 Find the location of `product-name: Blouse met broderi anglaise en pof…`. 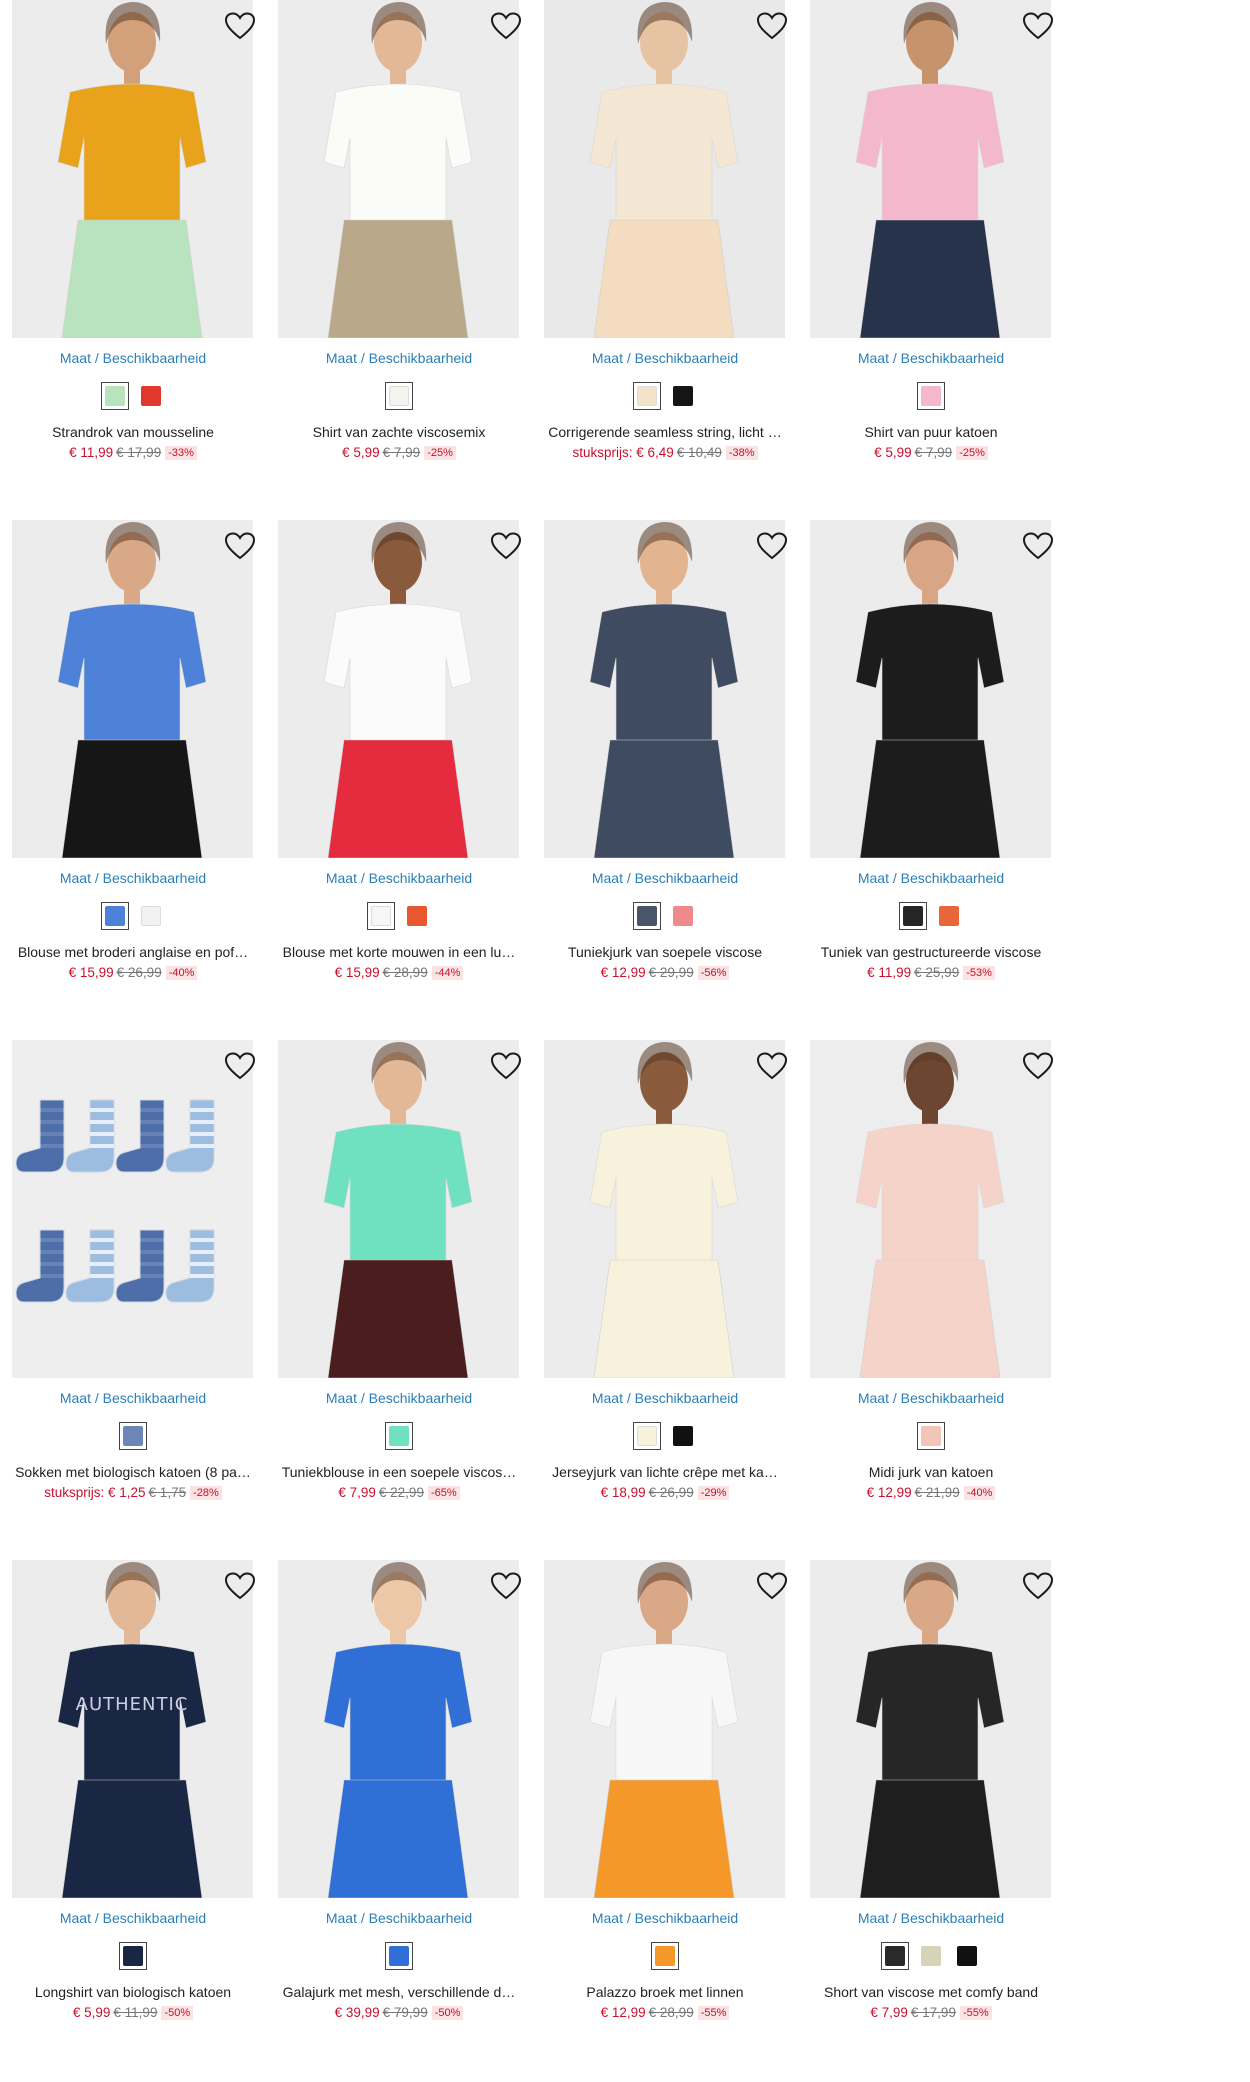

product-name: Blouse met broderi anglaise en pof… is located at coordinates (133, 952).